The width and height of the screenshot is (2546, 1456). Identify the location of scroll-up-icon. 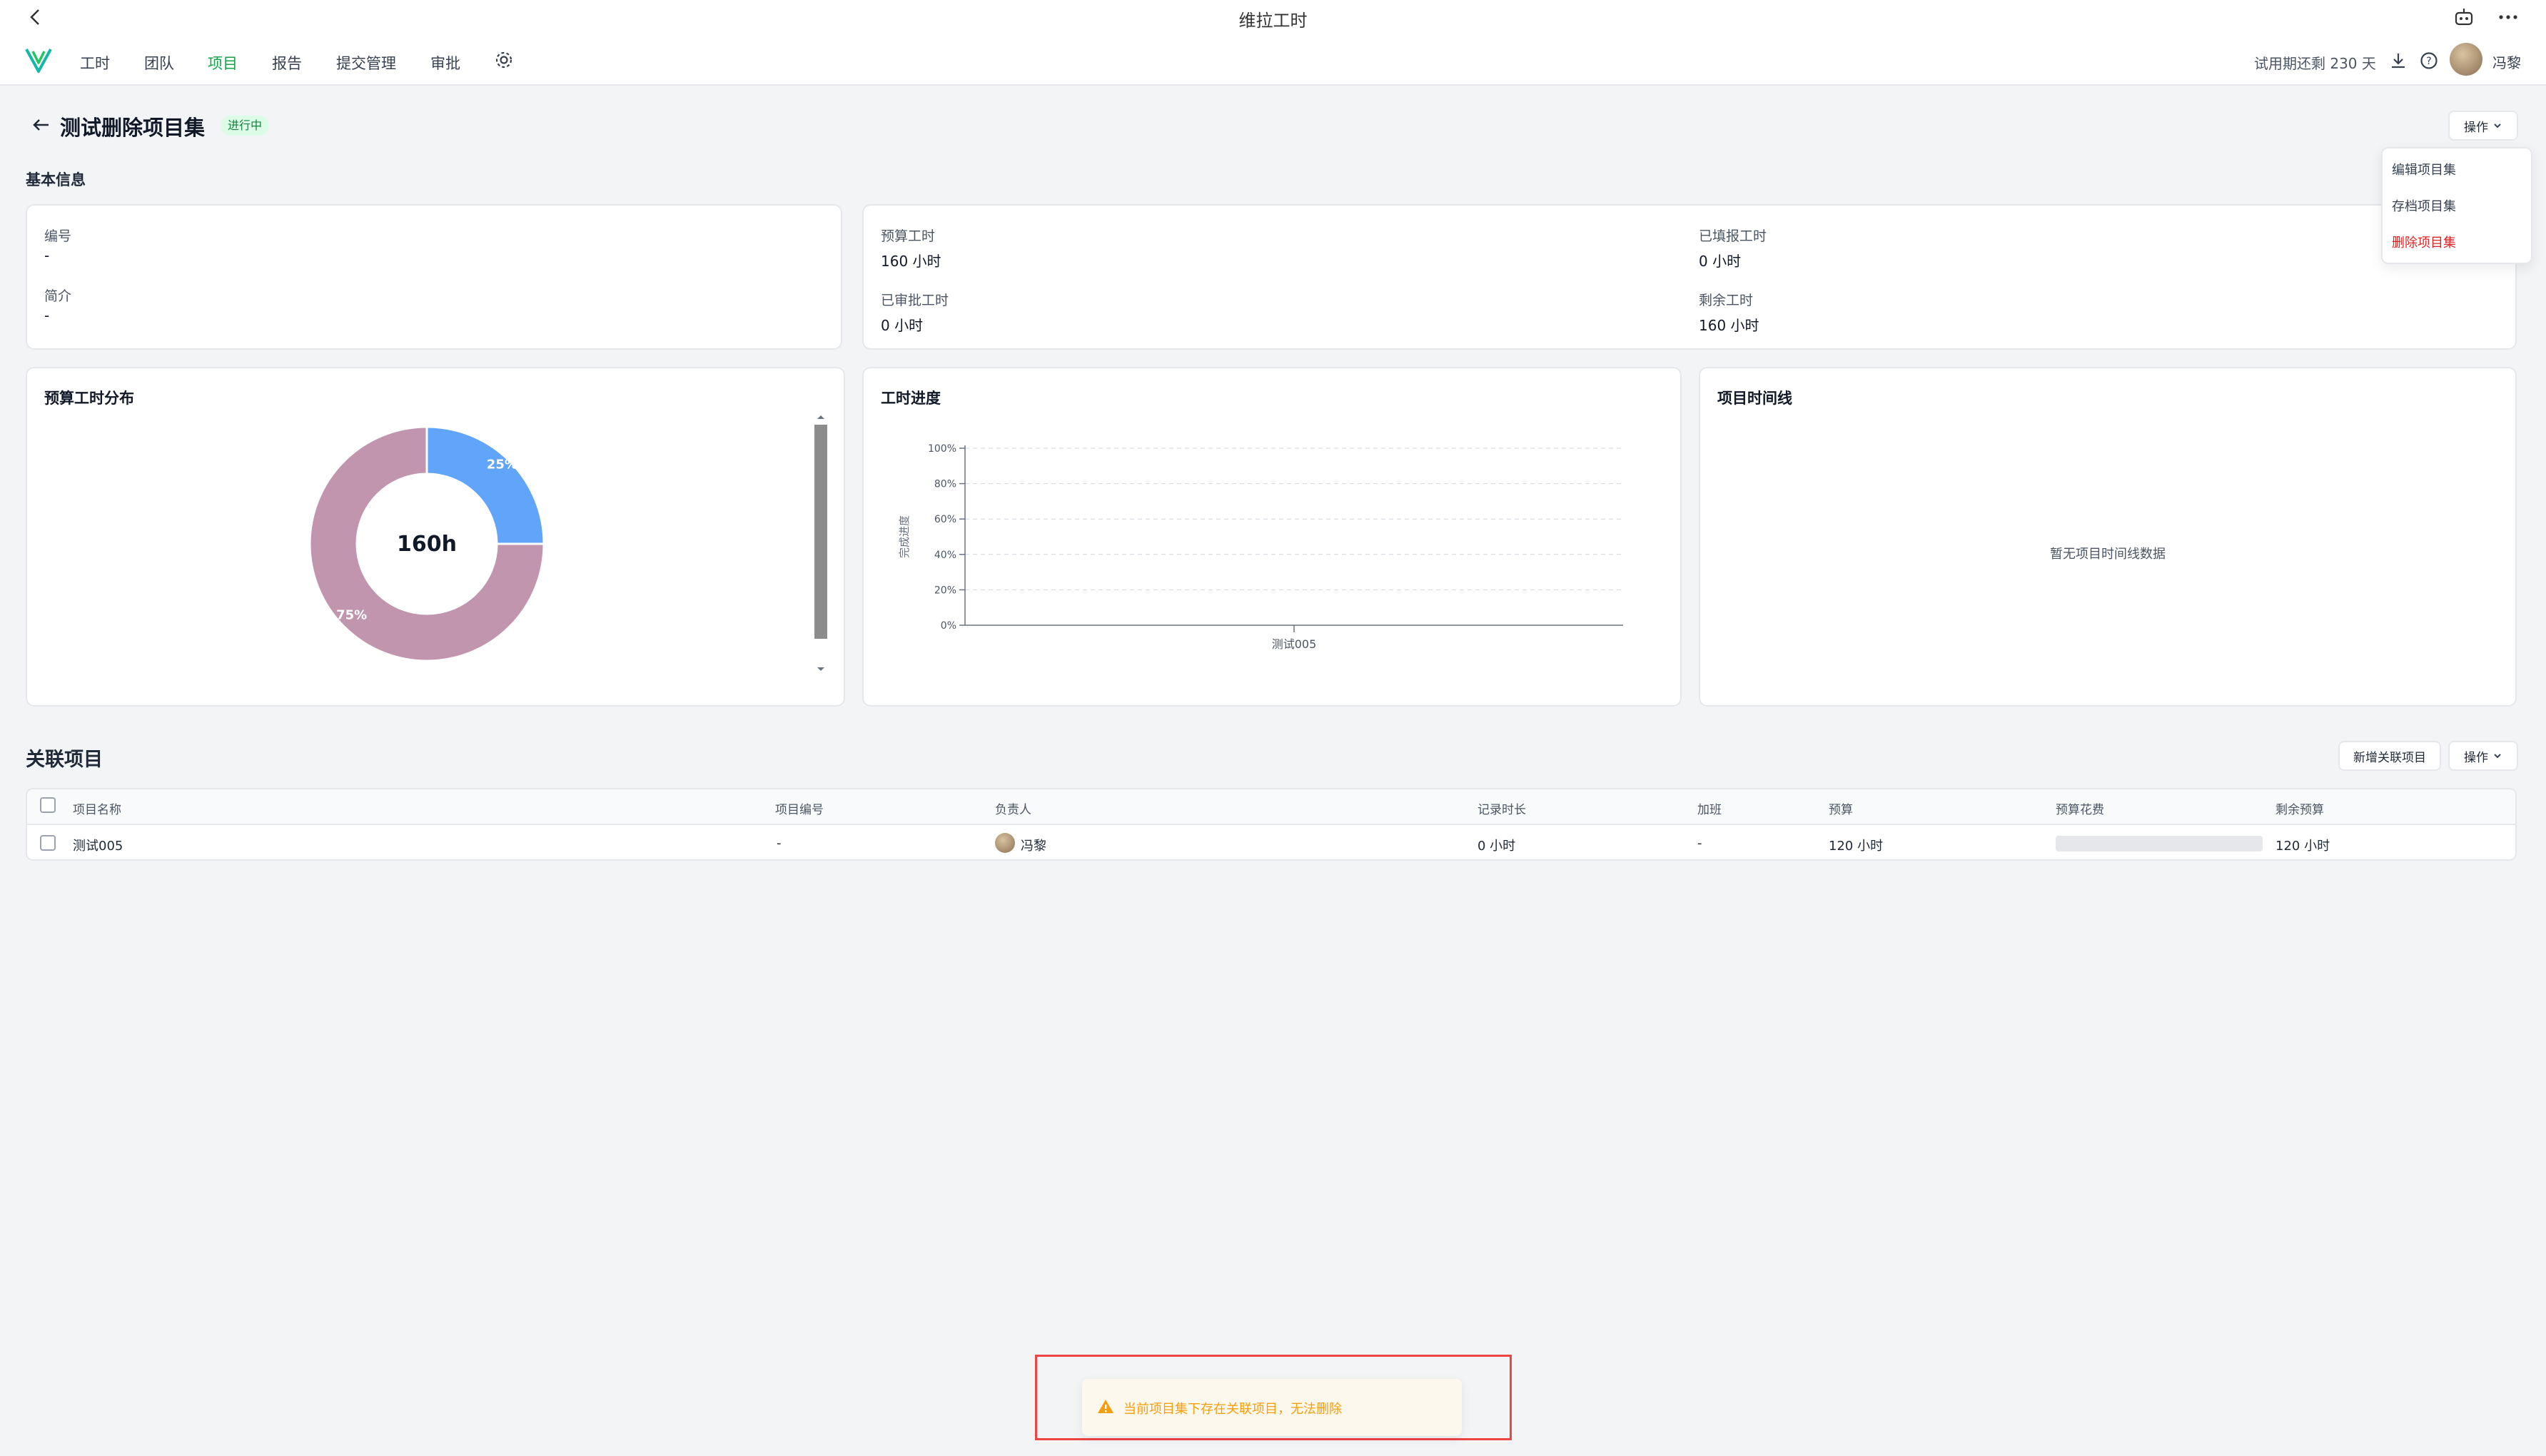
(821, 417).